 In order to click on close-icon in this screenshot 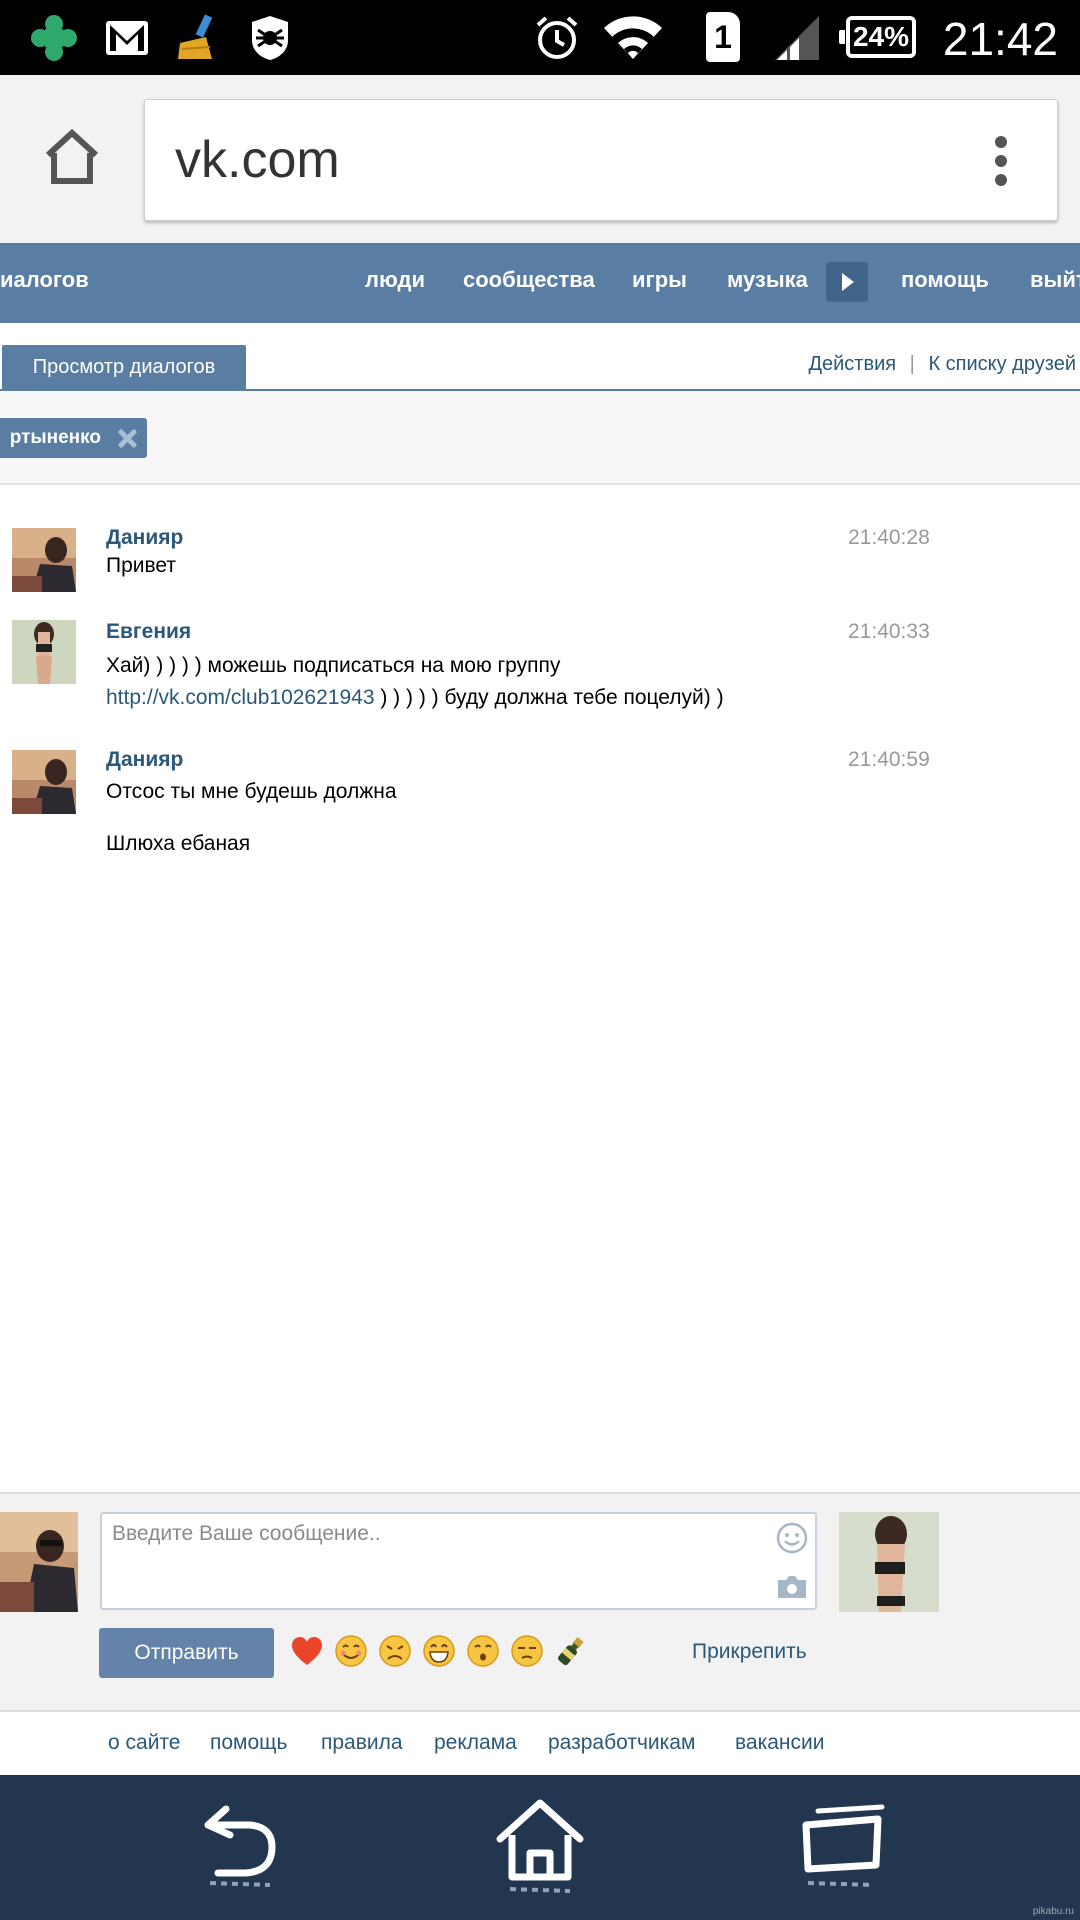, I will do `click(127, 438)`.